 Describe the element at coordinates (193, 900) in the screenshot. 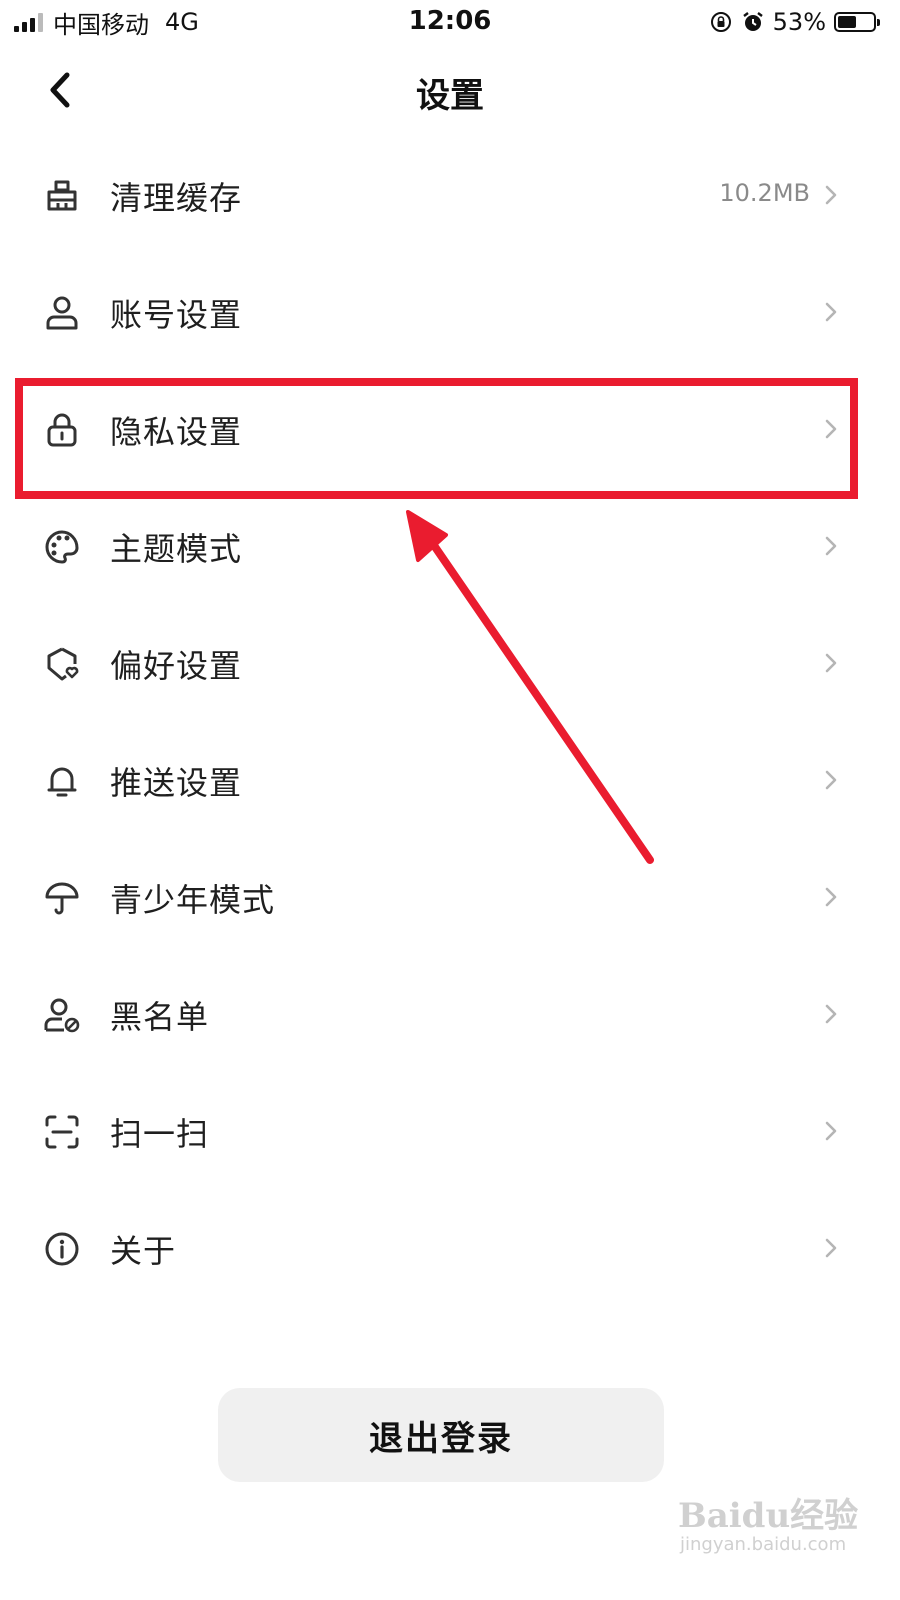

I see `settings-item-label: 青少年模式` at that location.